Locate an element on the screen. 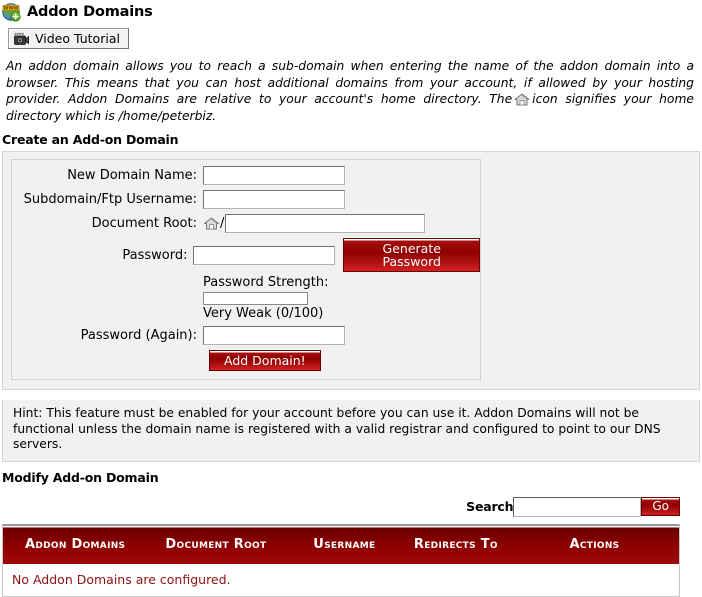 The width and height of the screenshot is (702, 597). password-again-label: Password (Again): is located at coordinates (138, 336).